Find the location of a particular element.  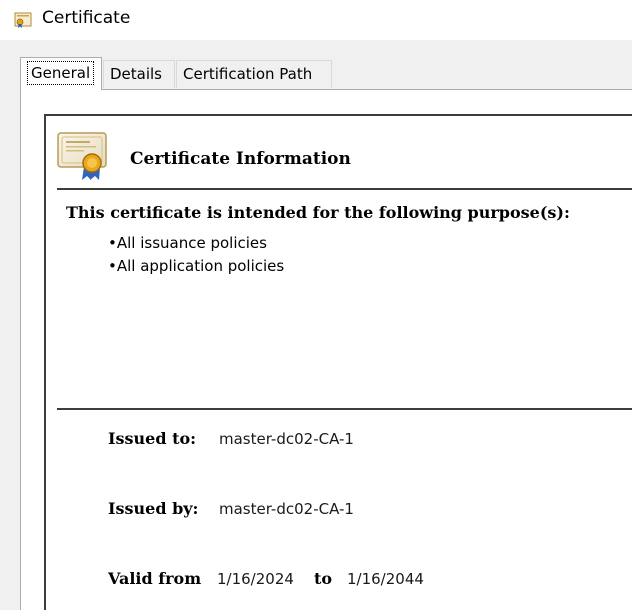

purpose-divider is located at coordinates (344, 409).